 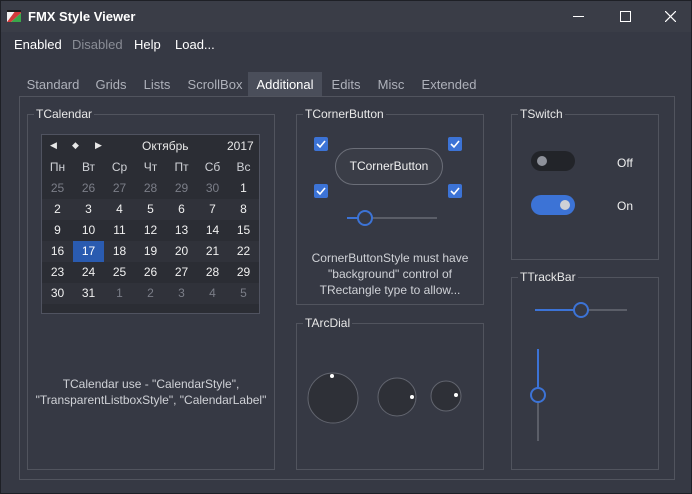 What do you see at coordinates (334, 399) in the screenshot?
I see `arc-dial-large` at bounding box center [334, 399].